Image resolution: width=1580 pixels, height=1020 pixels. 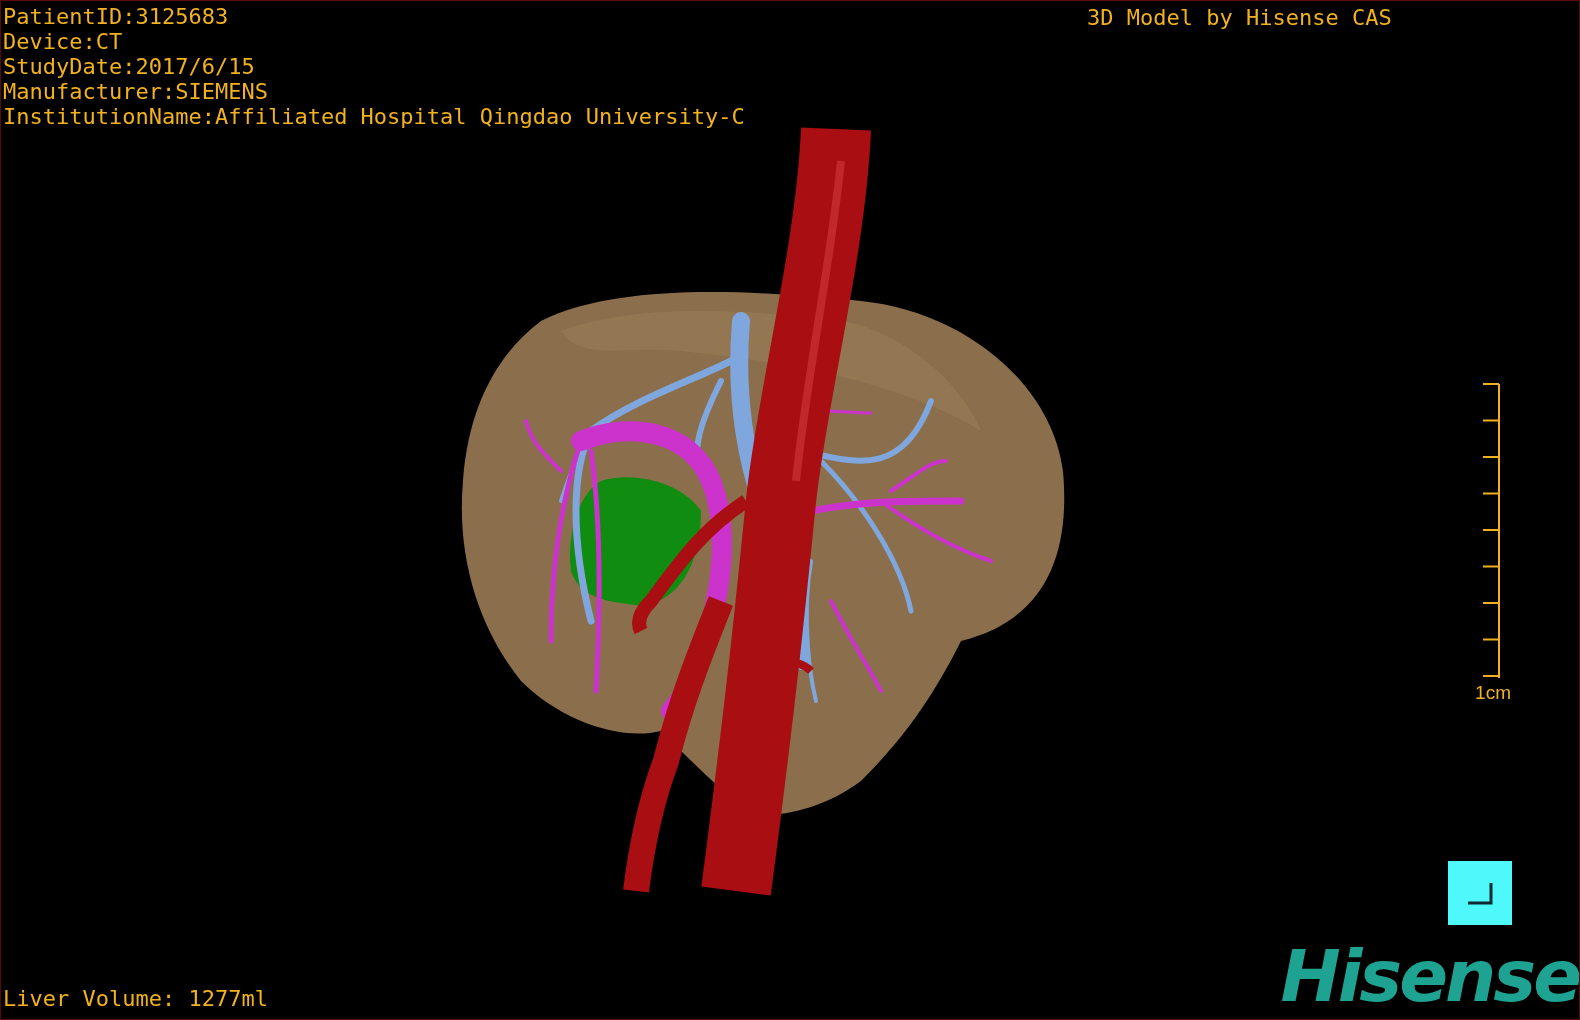 I want to click on patient-info-text: Device:CT, so click(x=63, y=41).